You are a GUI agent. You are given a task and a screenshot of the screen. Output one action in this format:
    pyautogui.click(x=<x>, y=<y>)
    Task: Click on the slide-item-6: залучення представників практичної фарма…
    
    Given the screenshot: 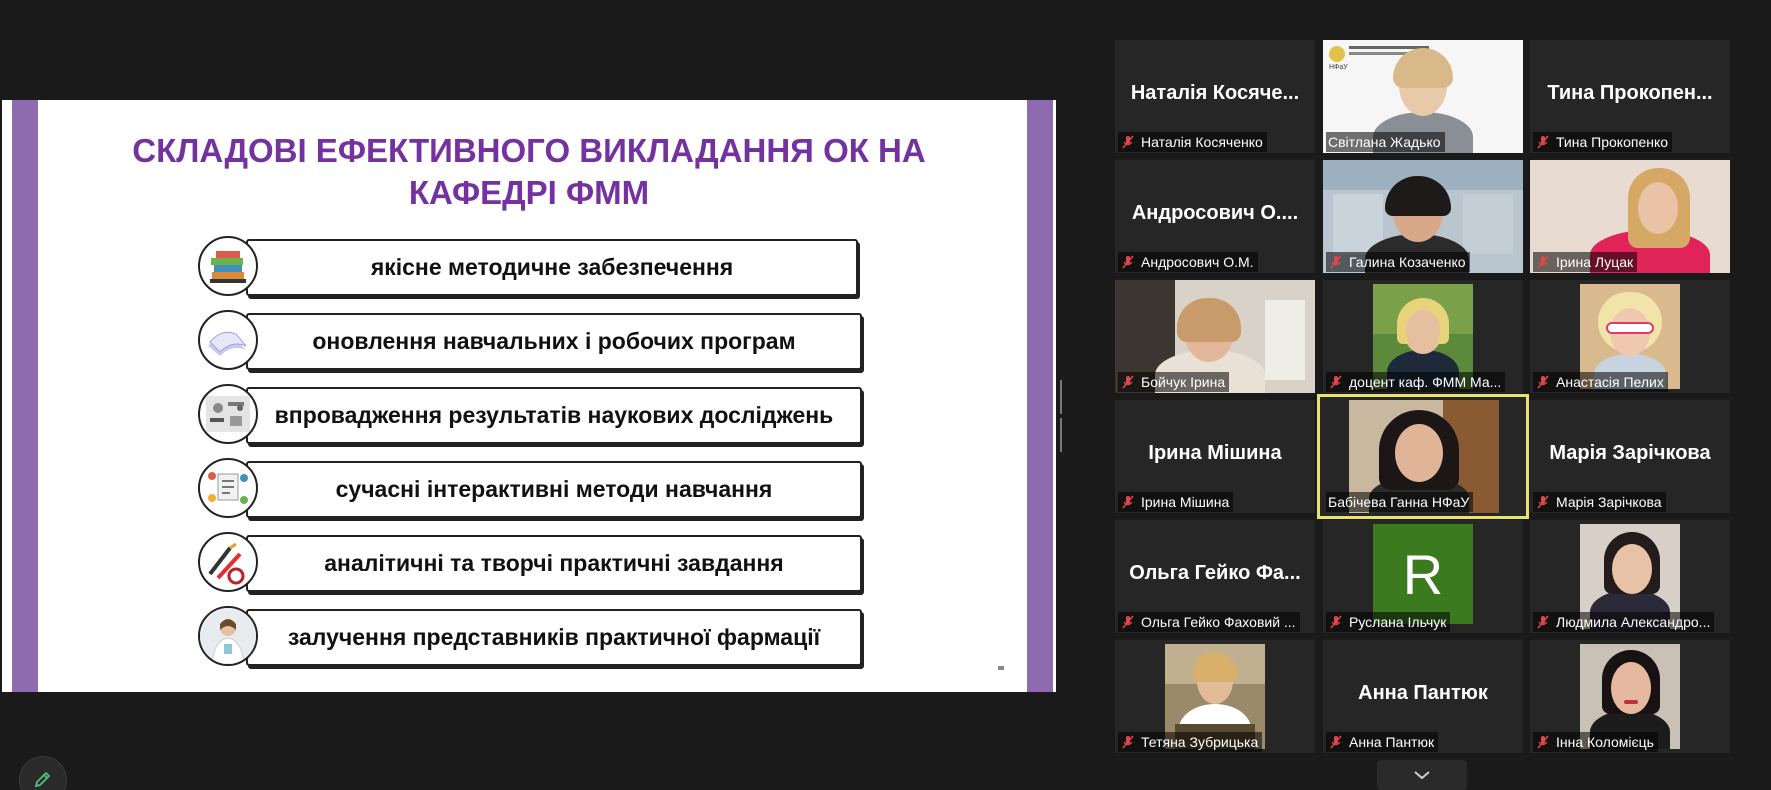 What is the action you would take?
    pyautogui.click(x=530, y=636)
    